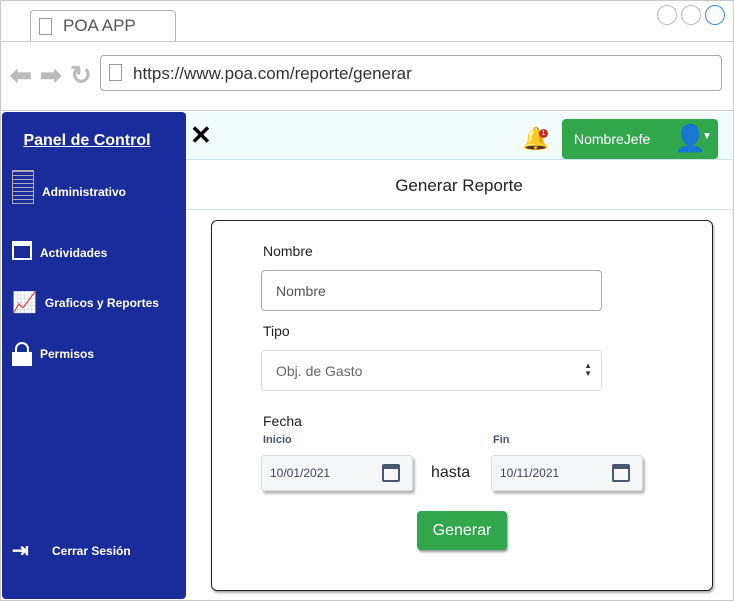  I want to click on hasta-label: hasta, so click(451, 472).